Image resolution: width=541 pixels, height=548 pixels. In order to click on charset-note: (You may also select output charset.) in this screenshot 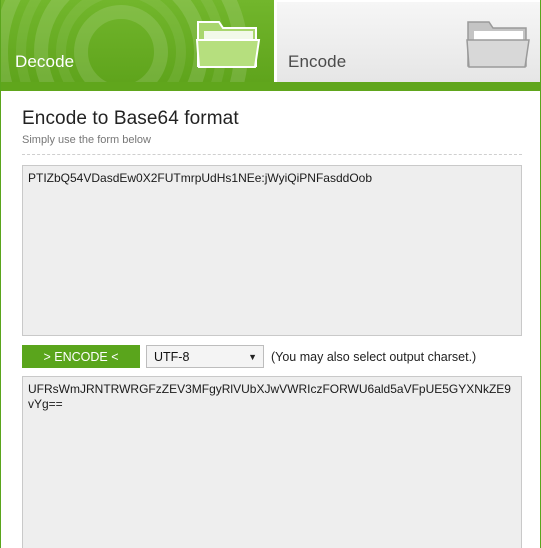, I will do `click(374, 357)`.